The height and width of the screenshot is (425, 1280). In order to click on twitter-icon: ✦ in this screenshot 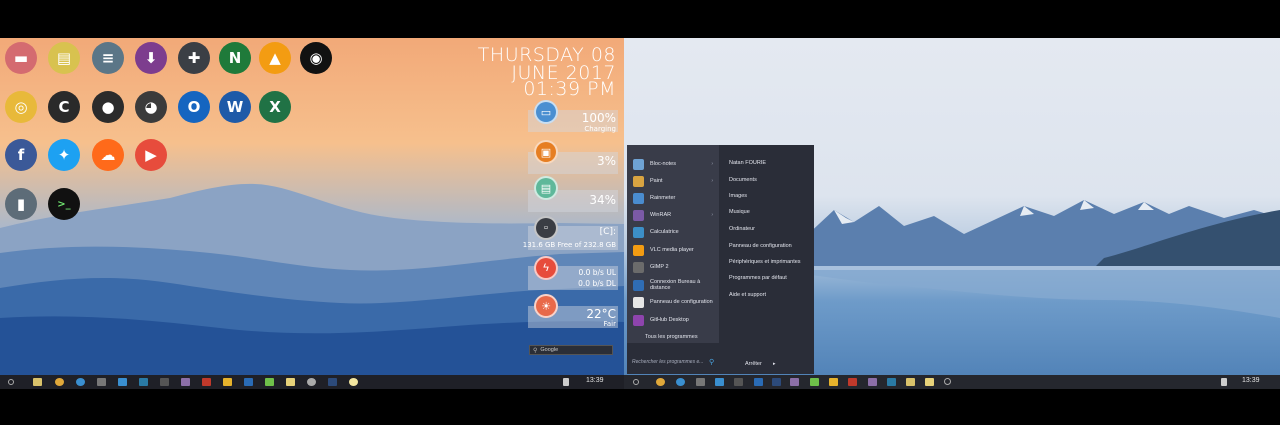, I will do `click(64, 155)`.